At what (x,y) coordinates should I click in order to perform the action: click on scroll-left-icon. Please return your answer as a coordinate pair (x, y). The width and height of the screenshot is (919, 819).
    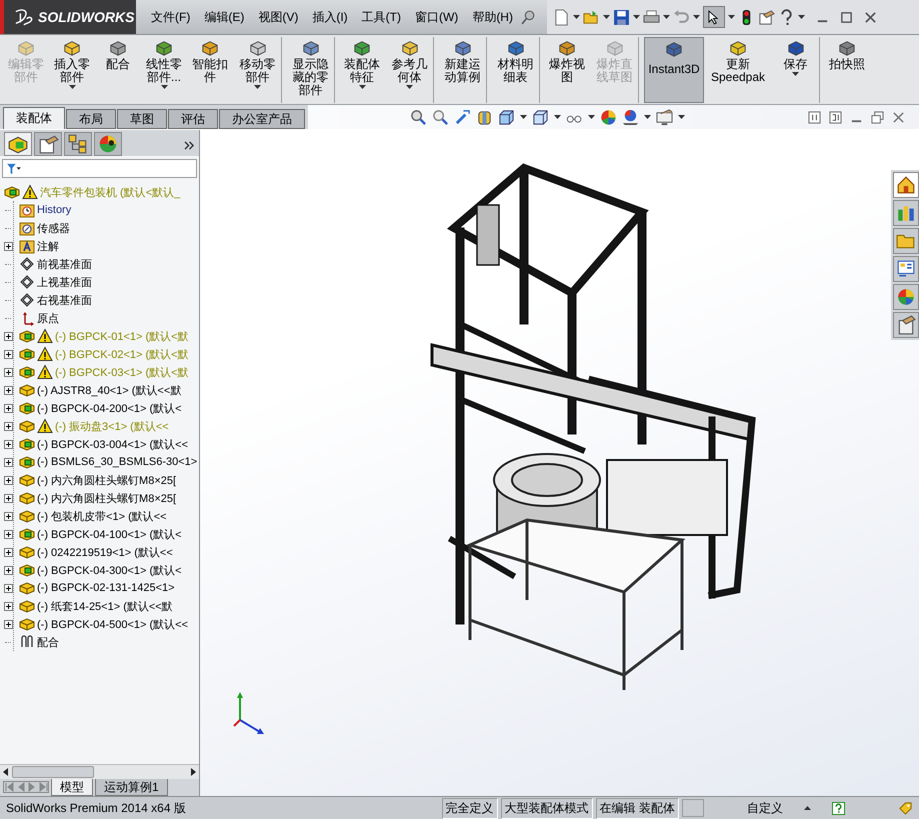
    Looking at the image, I should click on (6, 772).